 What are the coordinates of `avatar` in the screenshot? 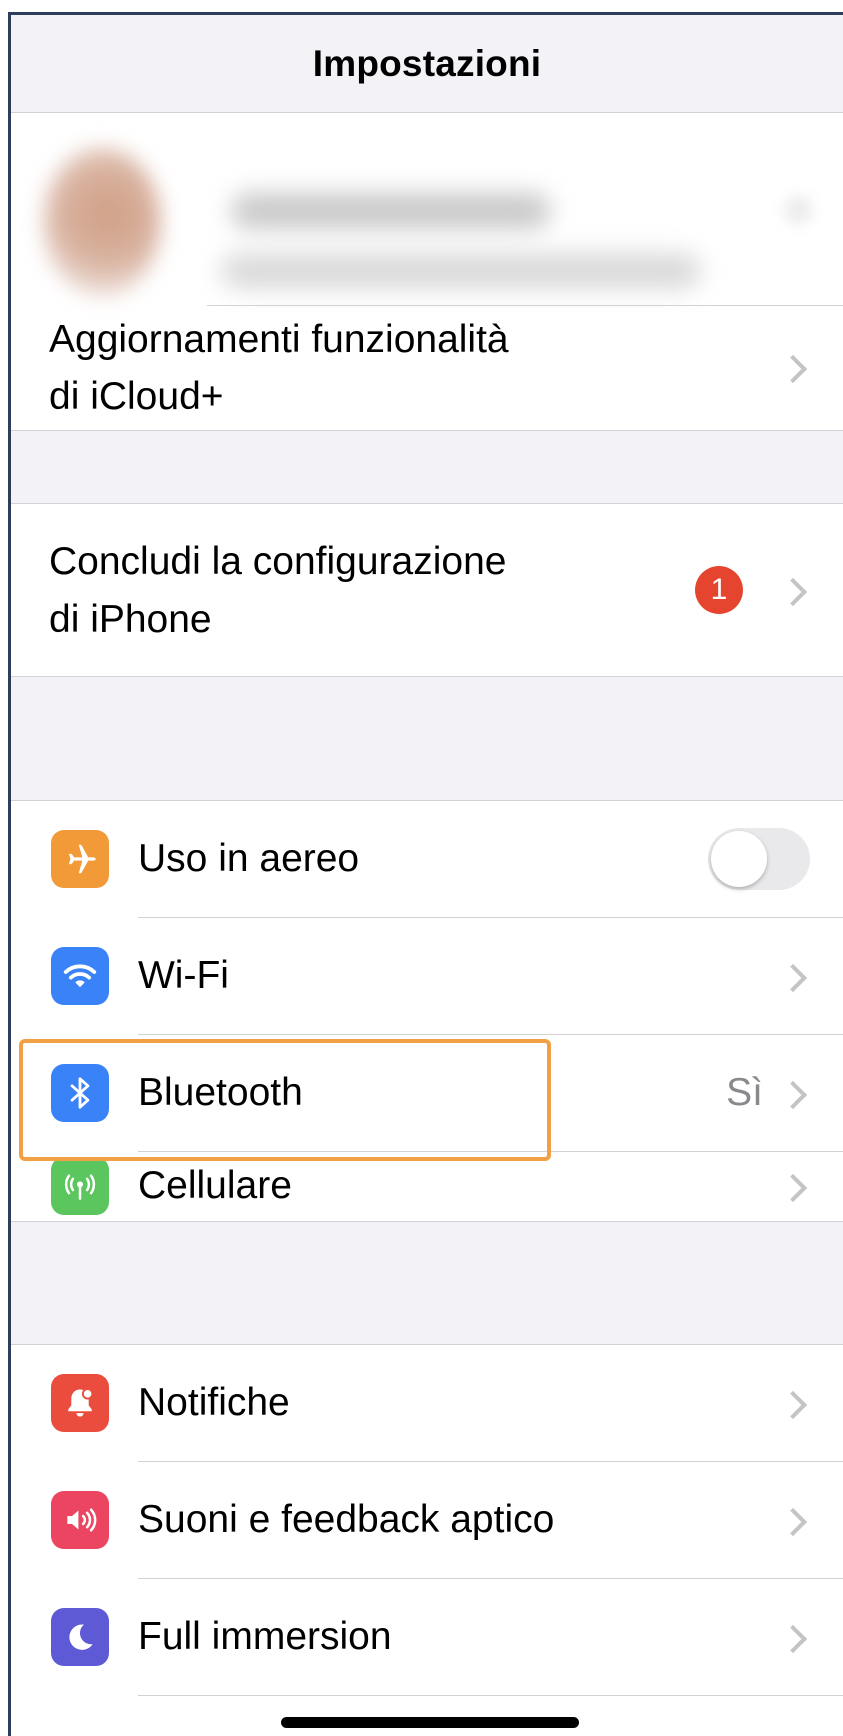 It's located at (102, 222).